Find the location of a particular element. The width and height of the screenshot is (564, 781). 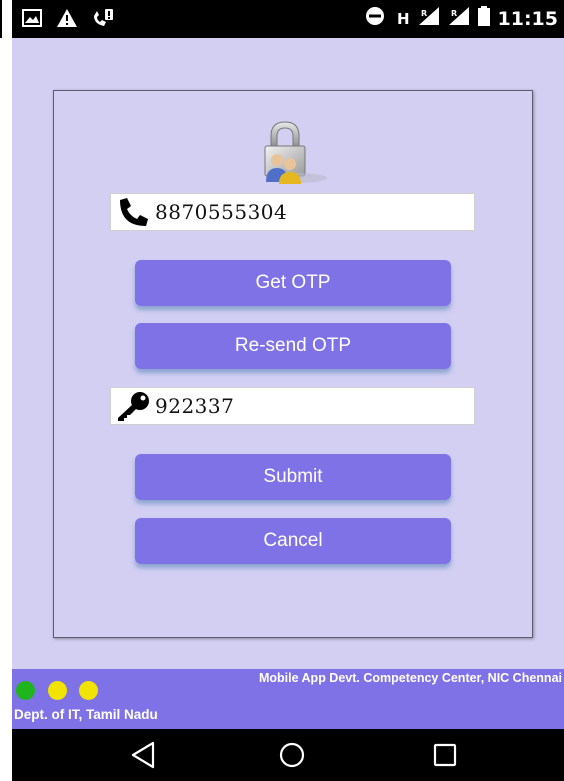

status-time: 11:15 is located at coordinates (527, 18).